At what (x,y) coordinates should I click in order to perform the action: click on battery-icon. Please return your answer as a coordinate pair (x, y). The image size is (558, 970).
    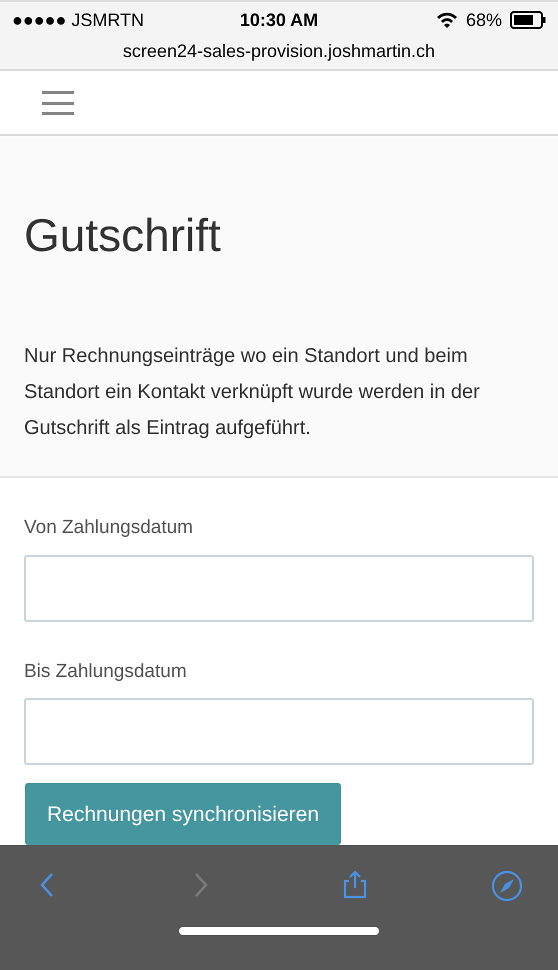
    Looking at the image, I should click on (528, 20).